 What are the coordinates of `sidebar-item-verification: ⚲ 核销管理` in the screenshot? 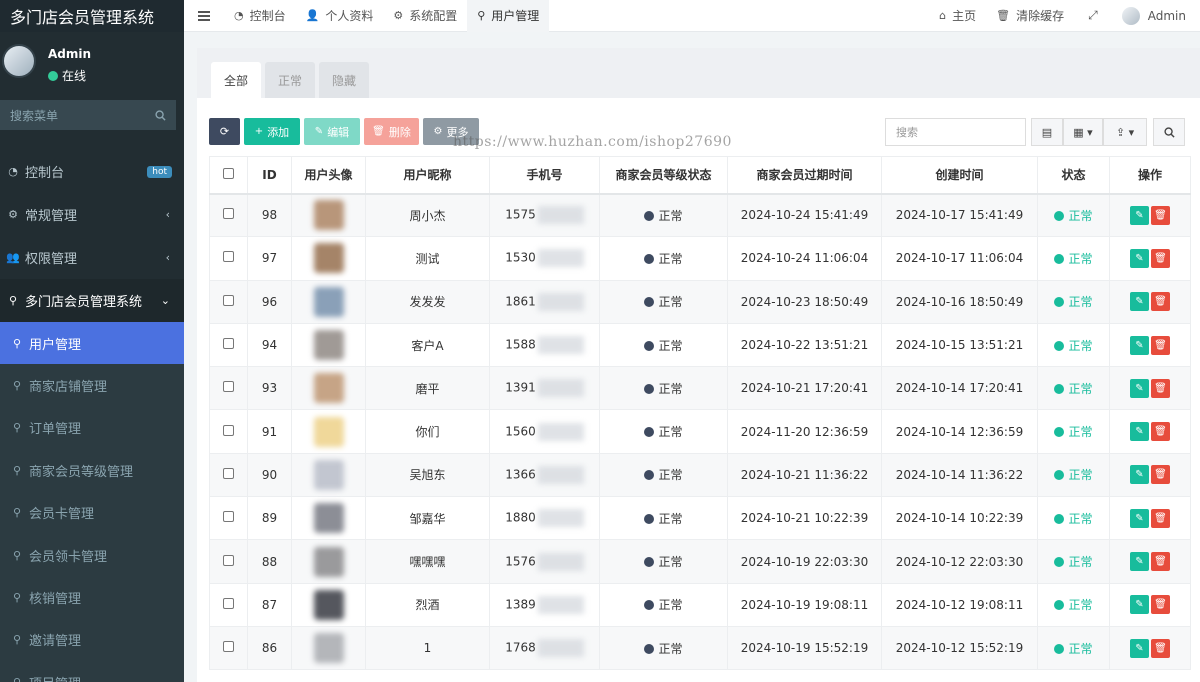 It's located at (92, 597).